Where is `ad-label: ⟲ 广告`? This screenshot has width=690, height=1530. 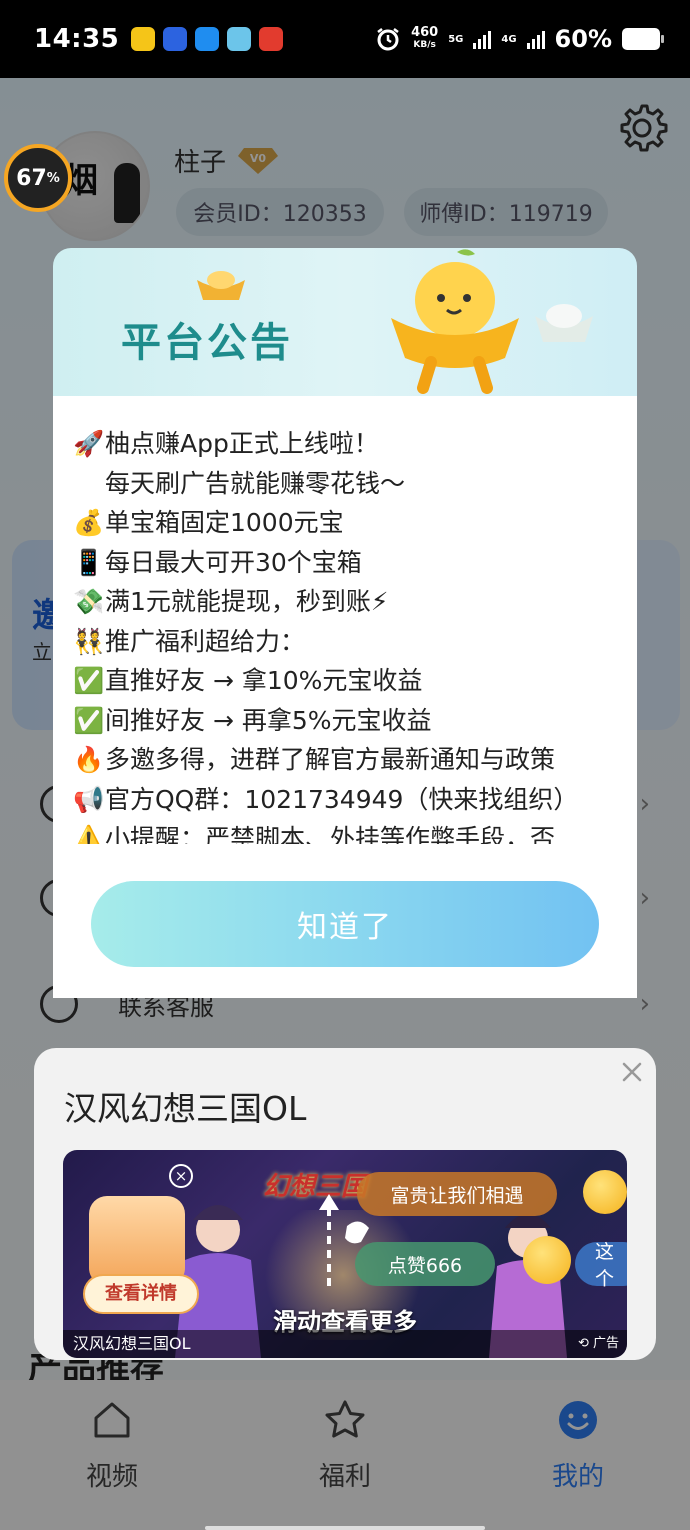 ad-label: ⟲ 广告 is located at coordinates (598, 1343).